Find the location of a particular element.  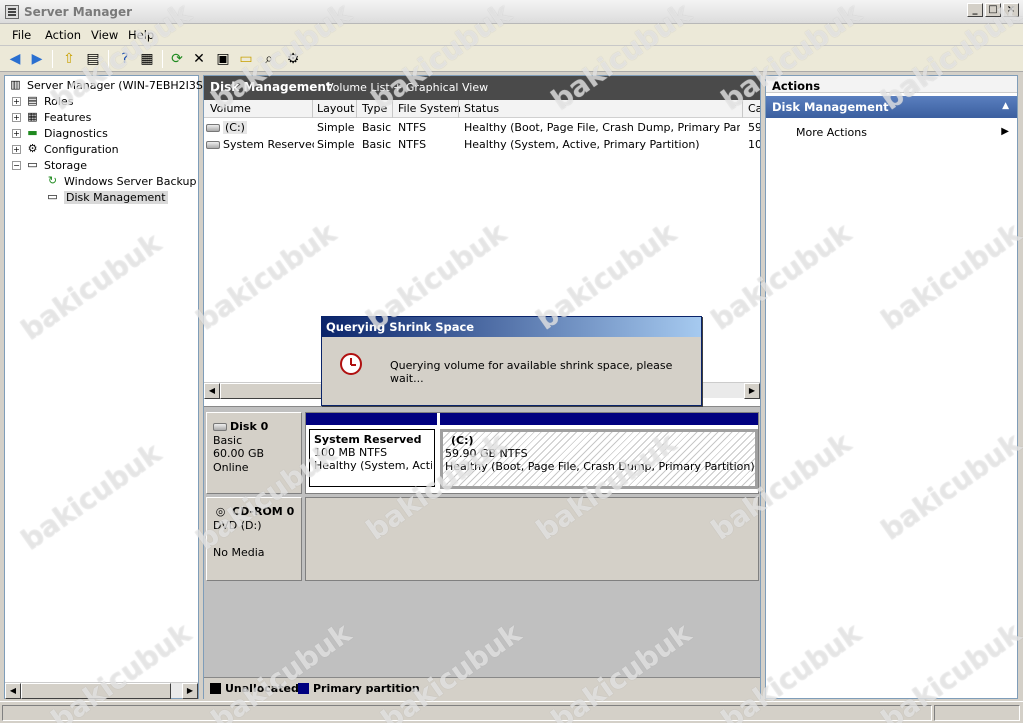

column-type: Type is located at coordinates (374, 108).